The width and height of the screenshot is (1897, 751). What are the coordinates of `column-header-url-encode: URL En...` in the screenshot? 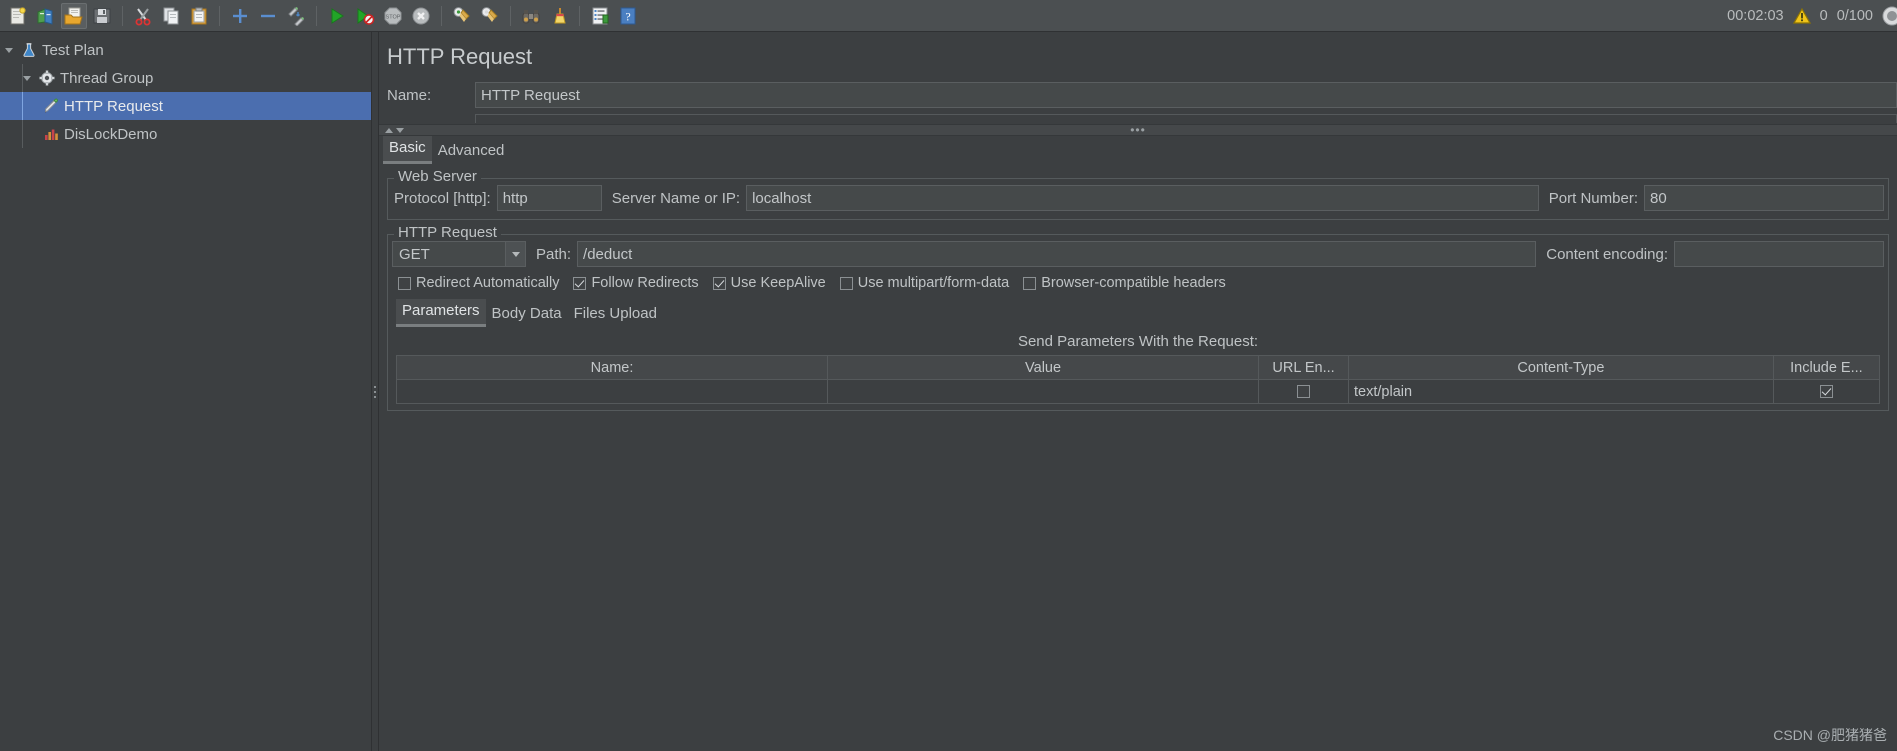 It's located at (1304, 367).